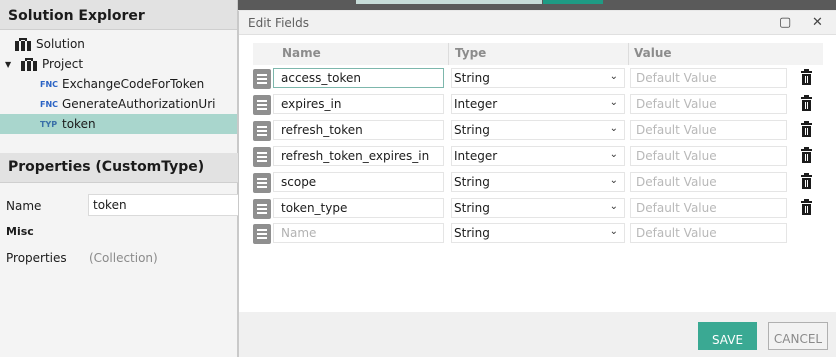  What do you see at coordinates (118, 64) in the screenshot?
I see `tree-item-project: ▼ Project` at bounding box center [118, 64].